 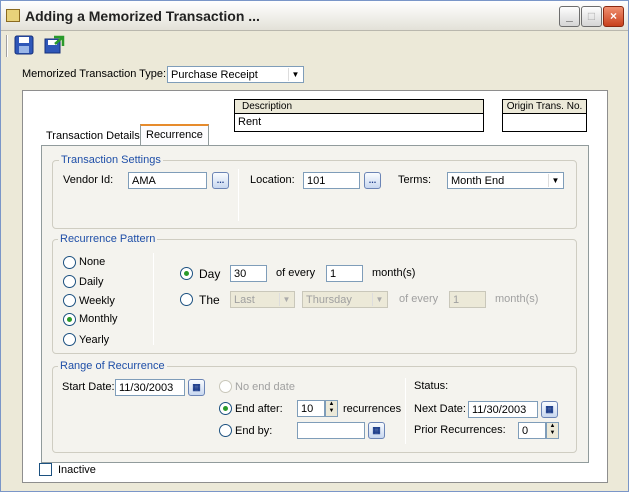 I want to click on radio-daily, so click(x=69, y=281).